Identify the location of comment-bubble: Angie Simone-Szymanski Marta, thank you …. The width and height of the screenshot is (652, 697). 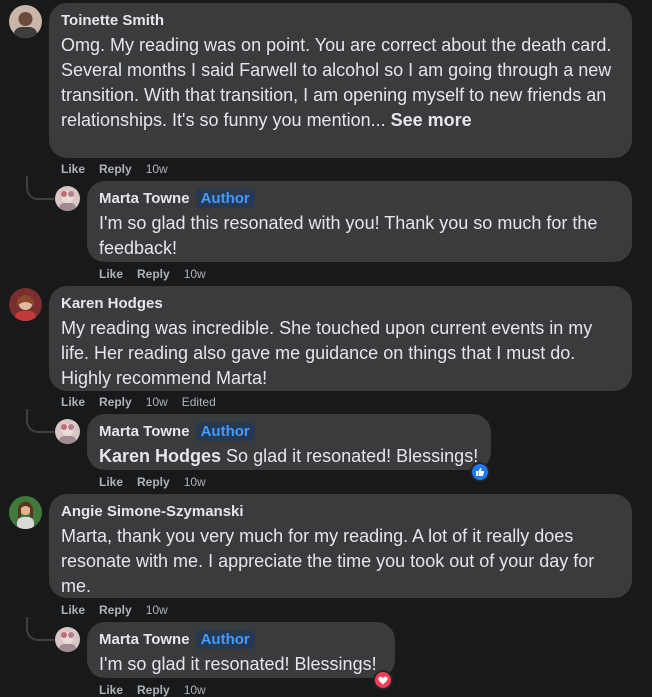
(340, 546).